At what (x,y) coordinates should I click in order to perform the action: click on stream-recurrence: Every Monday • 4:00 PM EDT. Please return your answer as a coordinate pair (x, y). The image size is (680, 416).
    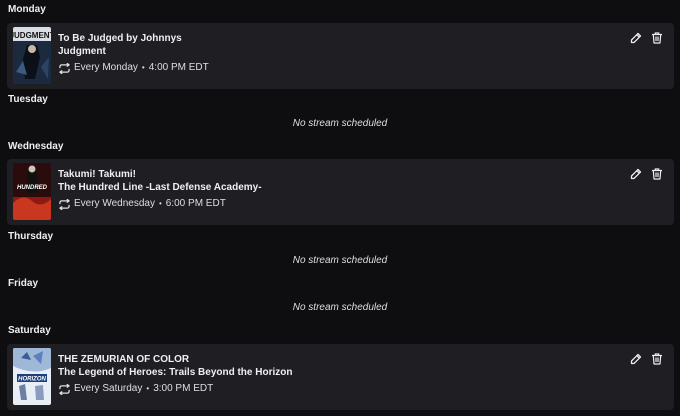
    Looking at the image, I should click on (133, 68).